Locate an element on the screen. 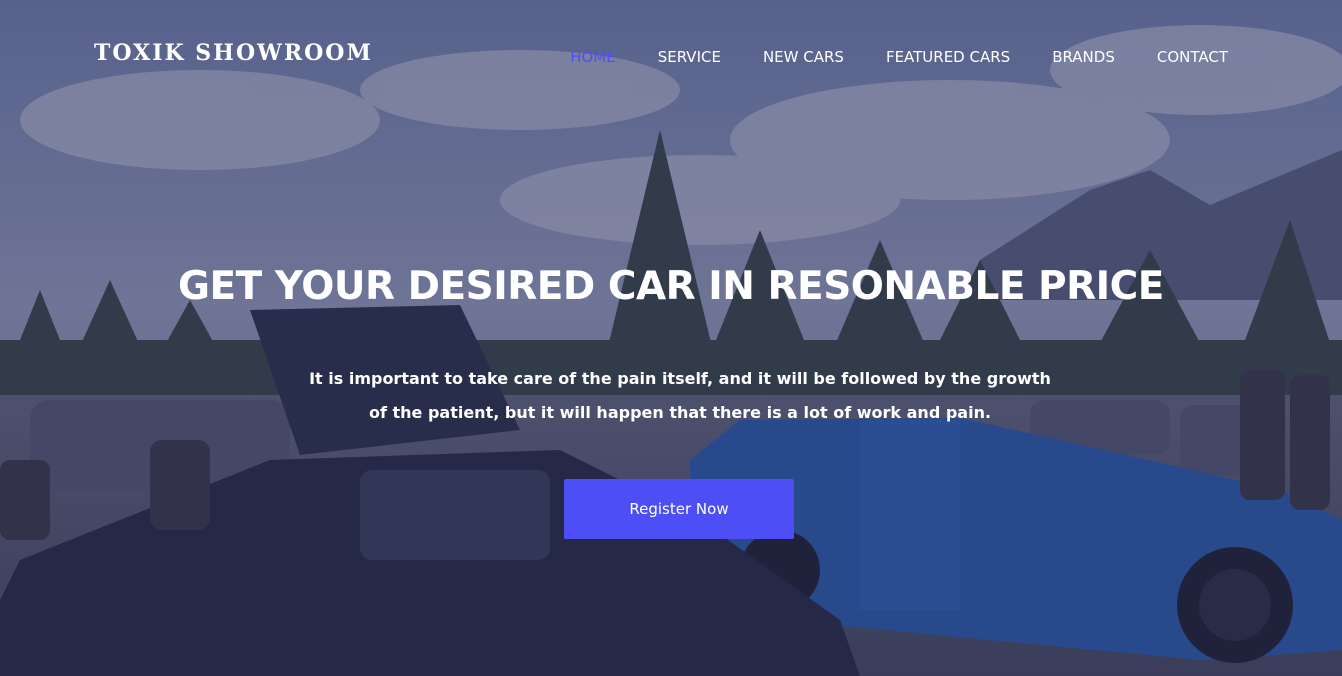  hero-headline: GET YOUR DESIRED CAR IN RESONABLE PRICE is located at coordinates (671, 286).